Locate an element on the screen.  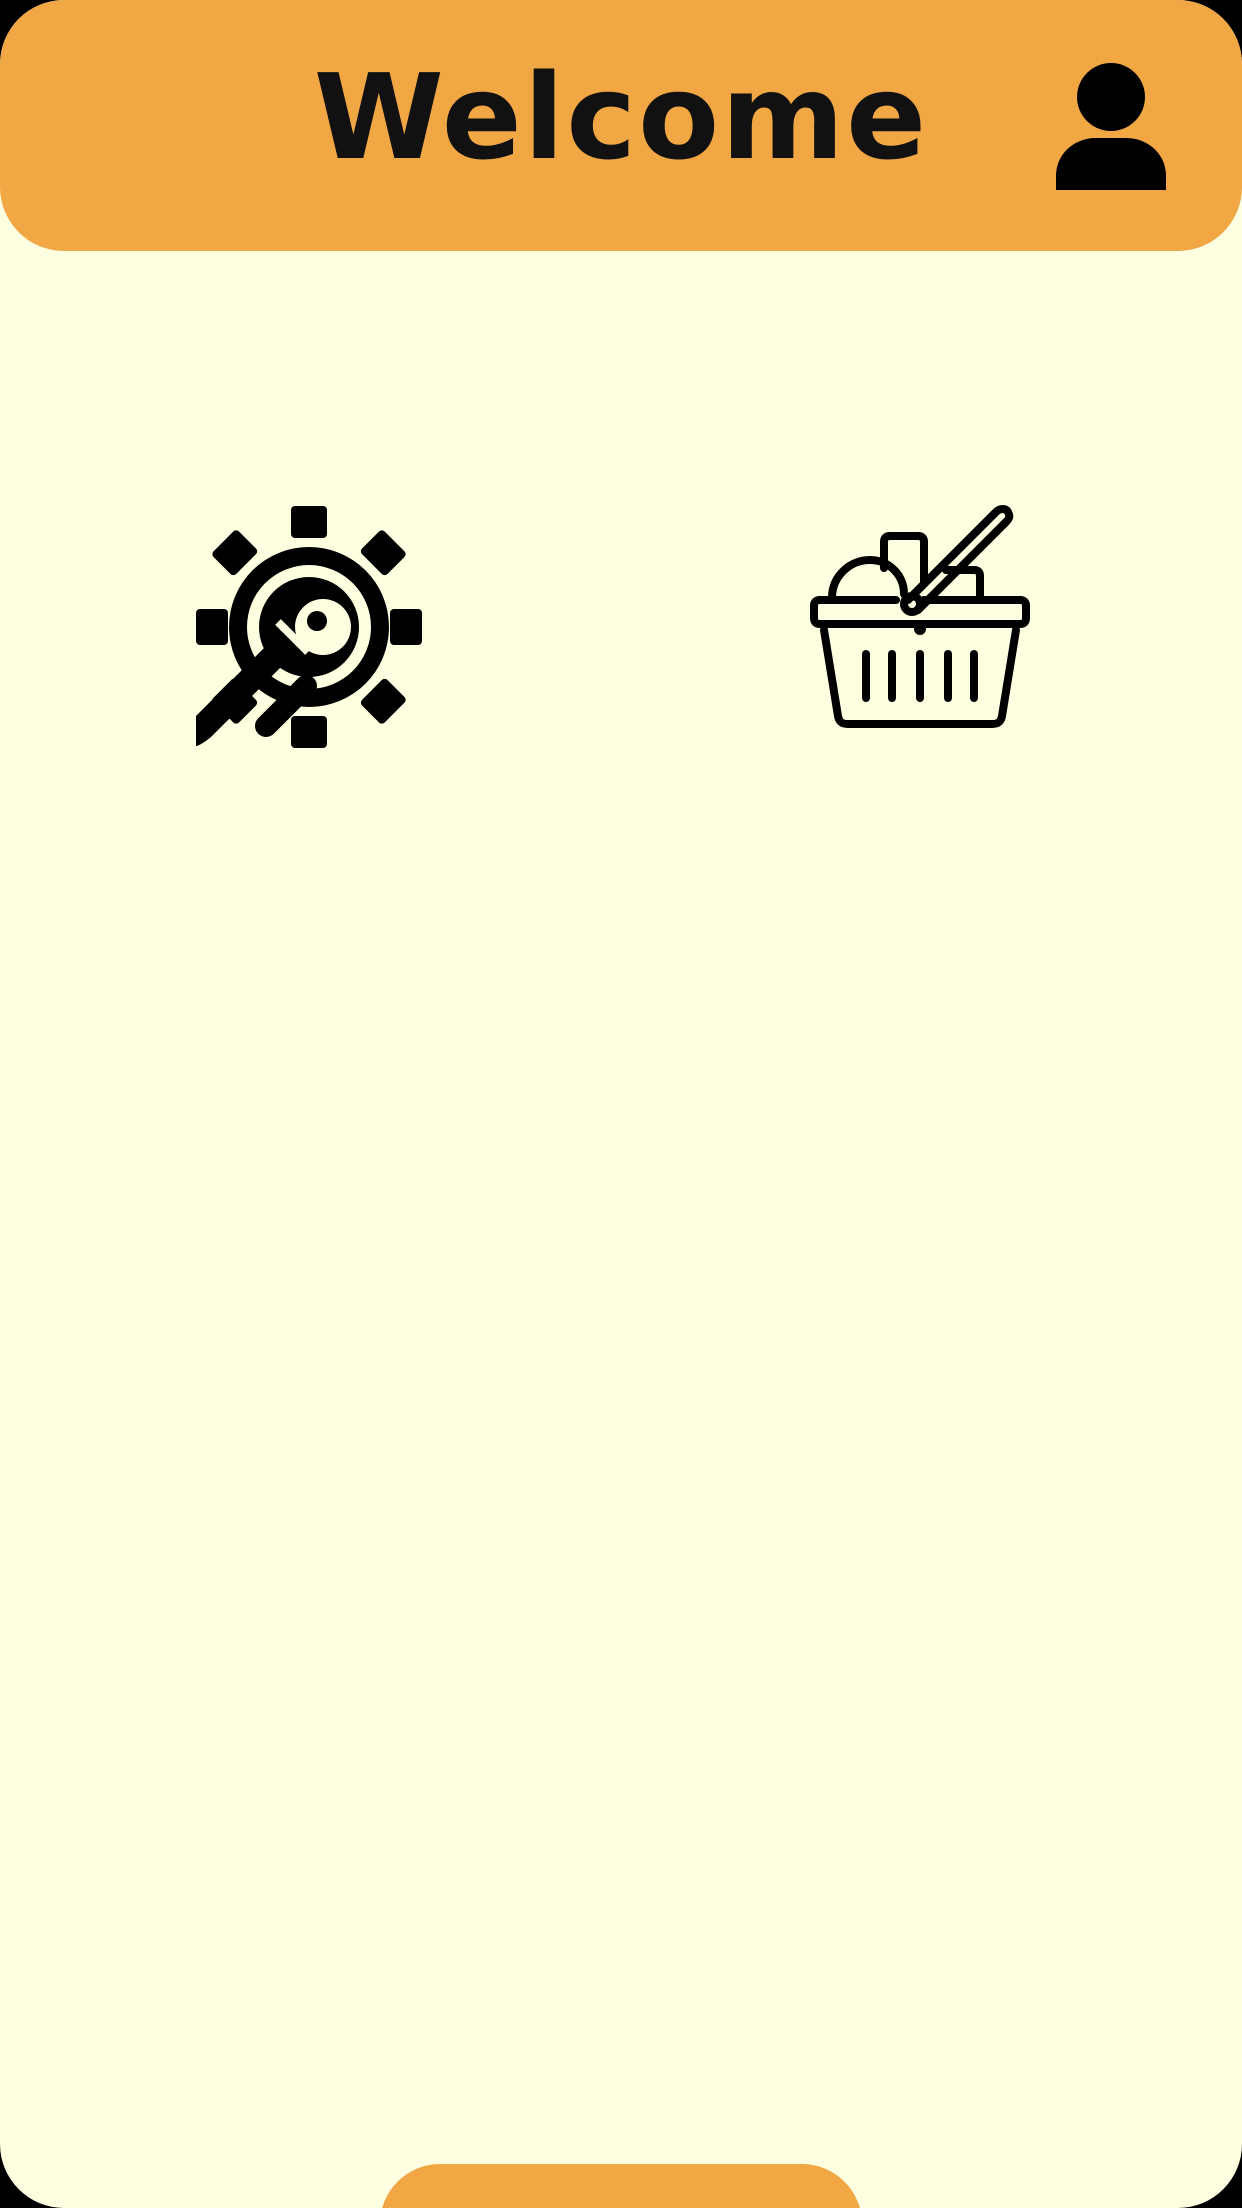
profile-button is located at coordinates (1111, 127).